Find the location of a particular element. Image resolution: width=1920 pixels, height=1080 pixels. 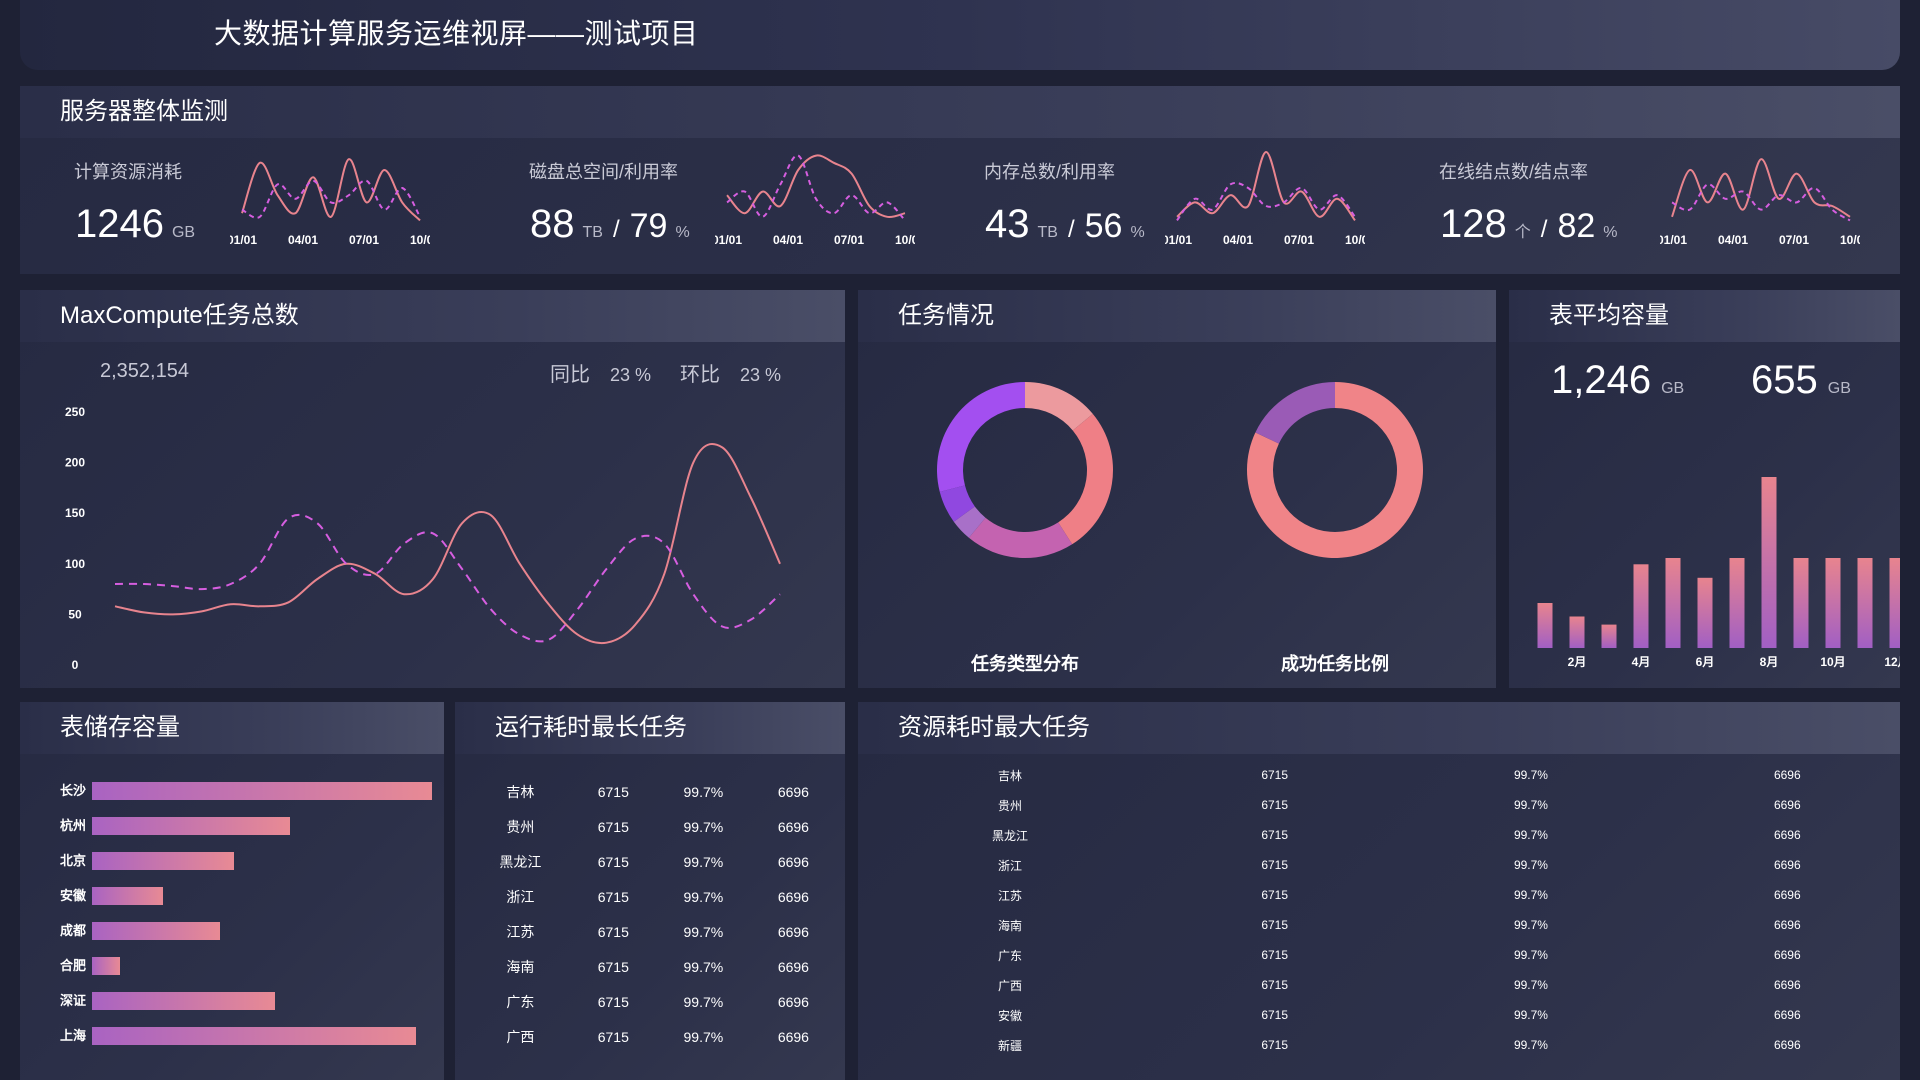

kpi-memory: 内存总数/利用率 43 TB / 56% 01/01 04/01 07/01 10/01 is located at coordinates (1165, 206).